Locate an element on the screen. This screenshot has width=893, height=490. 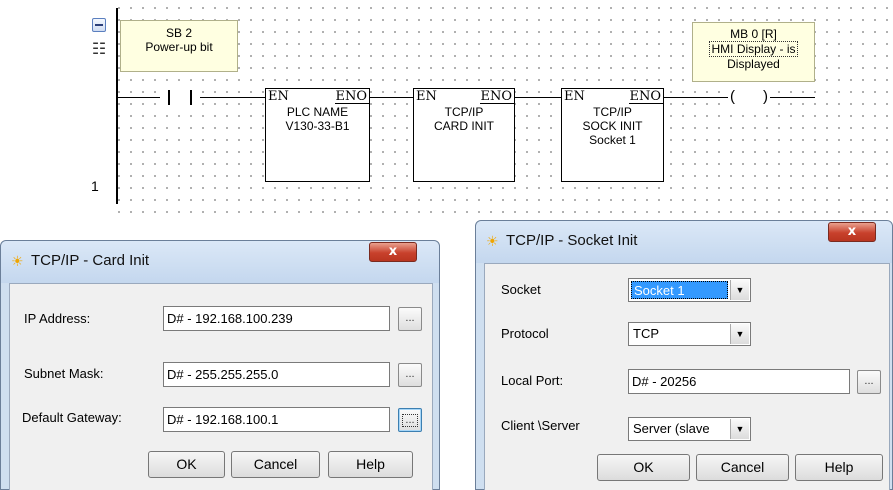
socket-value: Socket 1 is located at coordinates (679, 290).